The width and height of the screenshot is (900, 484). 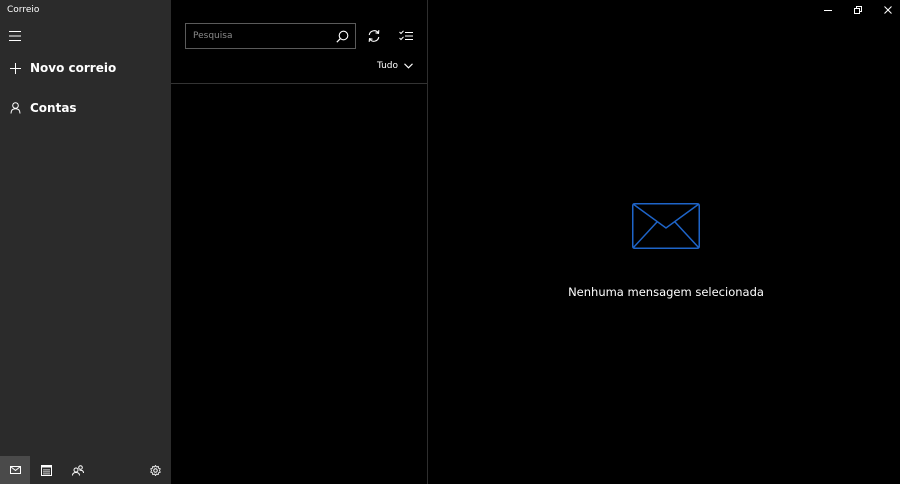 I want to click on selection-mode-button, so click(x=406, y=36).